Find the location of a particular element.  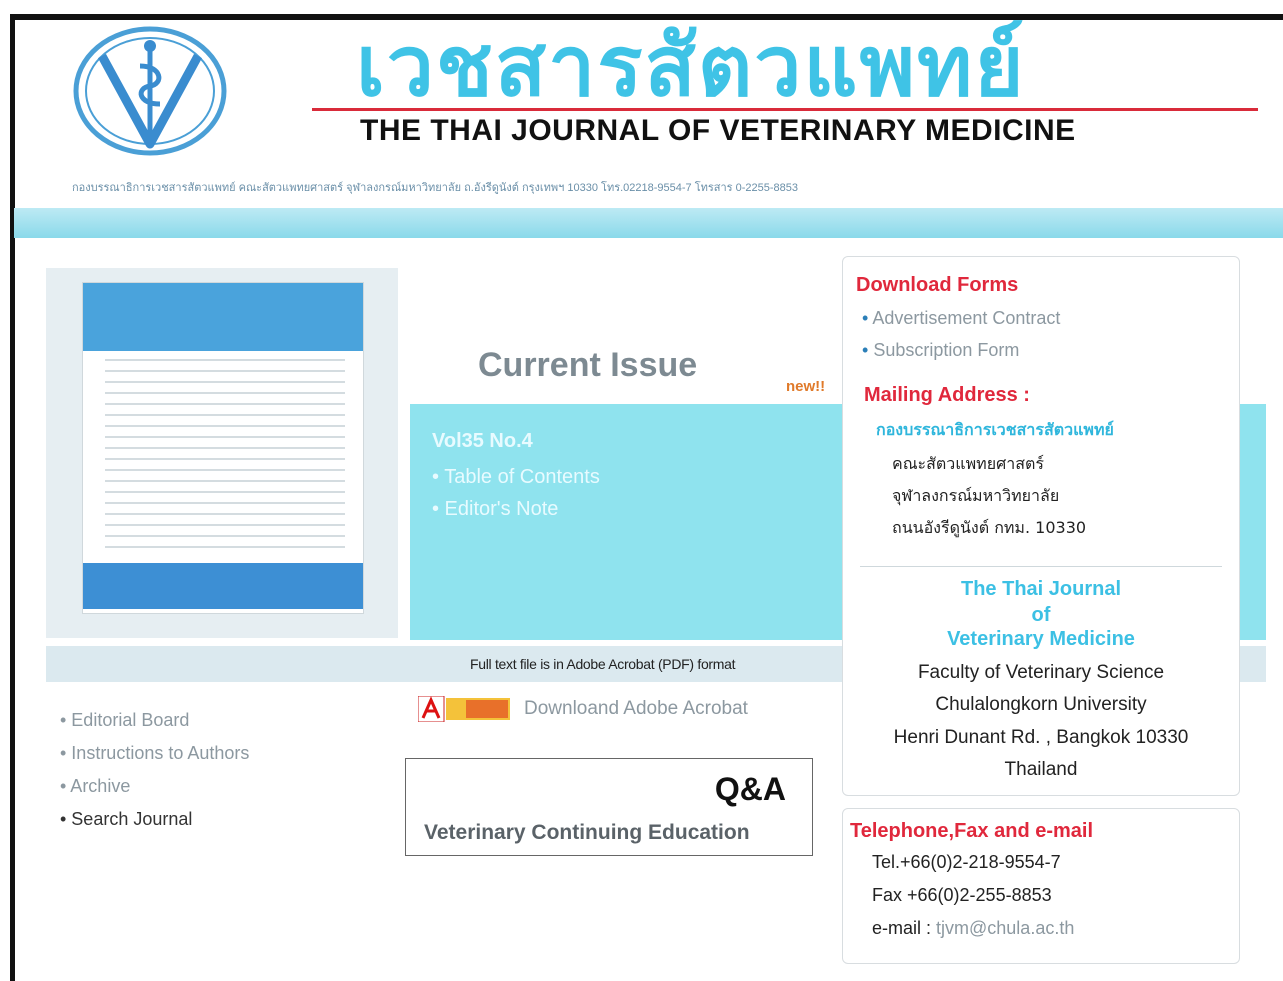

advertisement-contract-link: • Advertisement Contract is located at coordinates (961, 318).